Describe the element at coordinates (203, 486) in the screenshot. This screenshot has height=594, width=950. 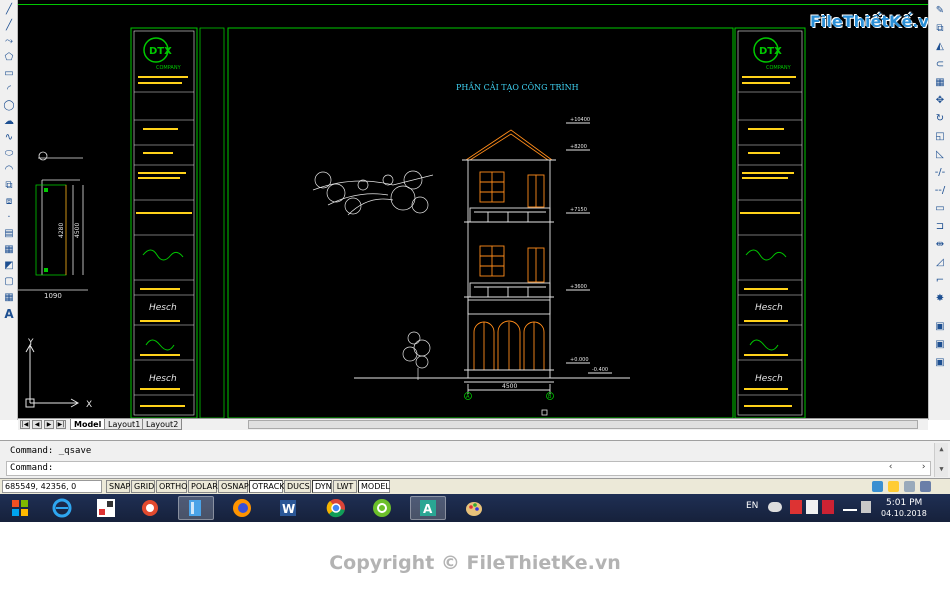
I see `status-toggle-polar: POLAR` at that location.